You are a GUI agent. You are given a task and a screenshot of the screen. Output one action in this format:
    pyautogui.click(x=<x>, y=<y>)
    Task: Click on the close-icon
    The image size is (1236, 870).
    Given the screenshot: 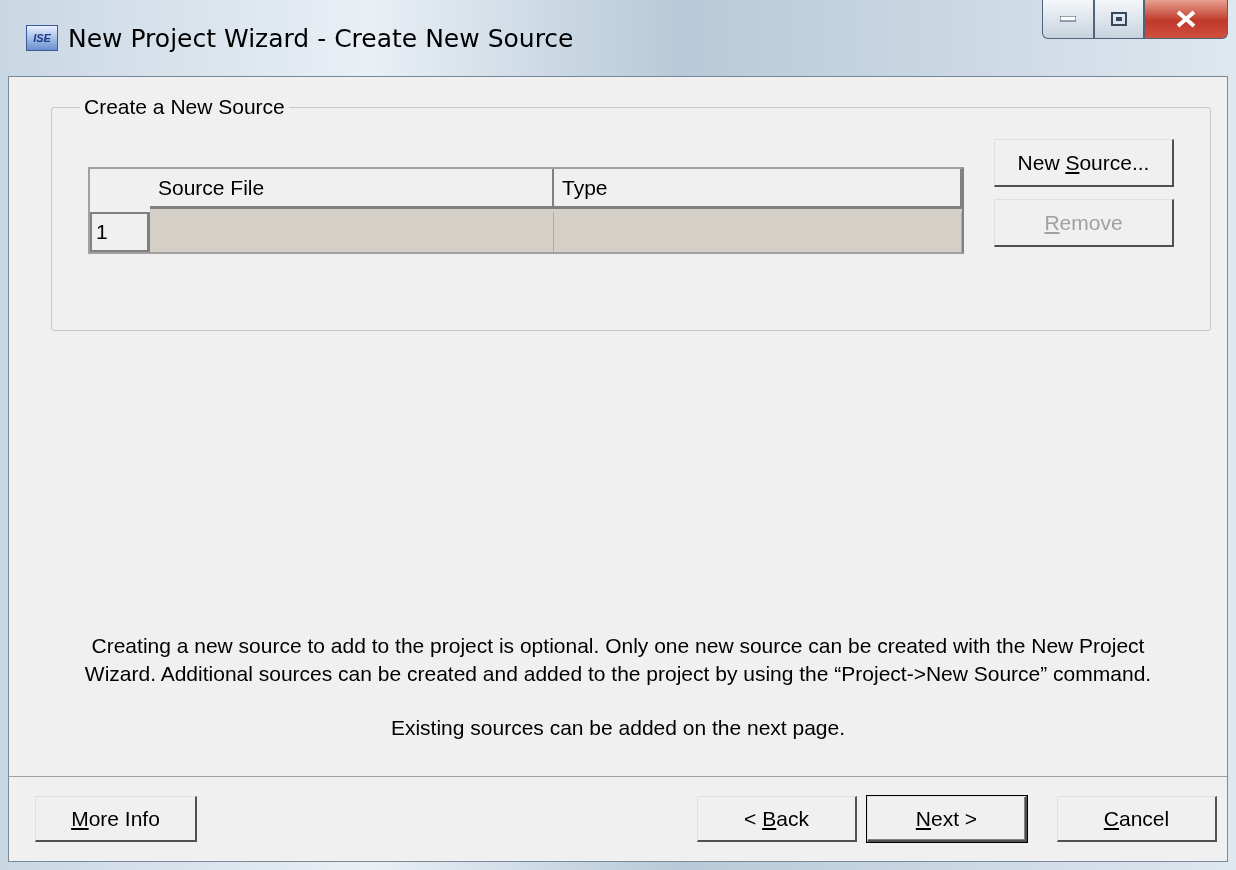 What is the action you would take?
    pyautogui.click(x=1186, y=19)
    